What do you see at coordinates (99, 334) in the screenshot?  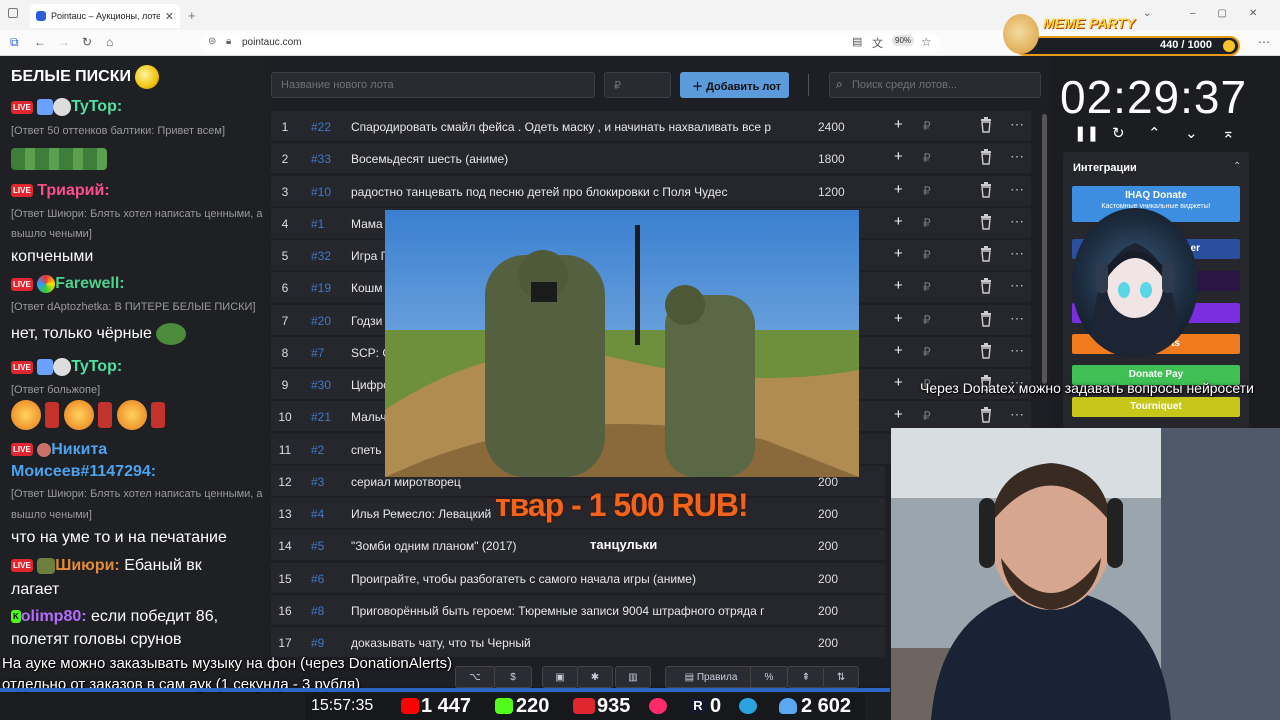 I see `chat-message: нет, только чёрные` at bounding box center [99, 334].